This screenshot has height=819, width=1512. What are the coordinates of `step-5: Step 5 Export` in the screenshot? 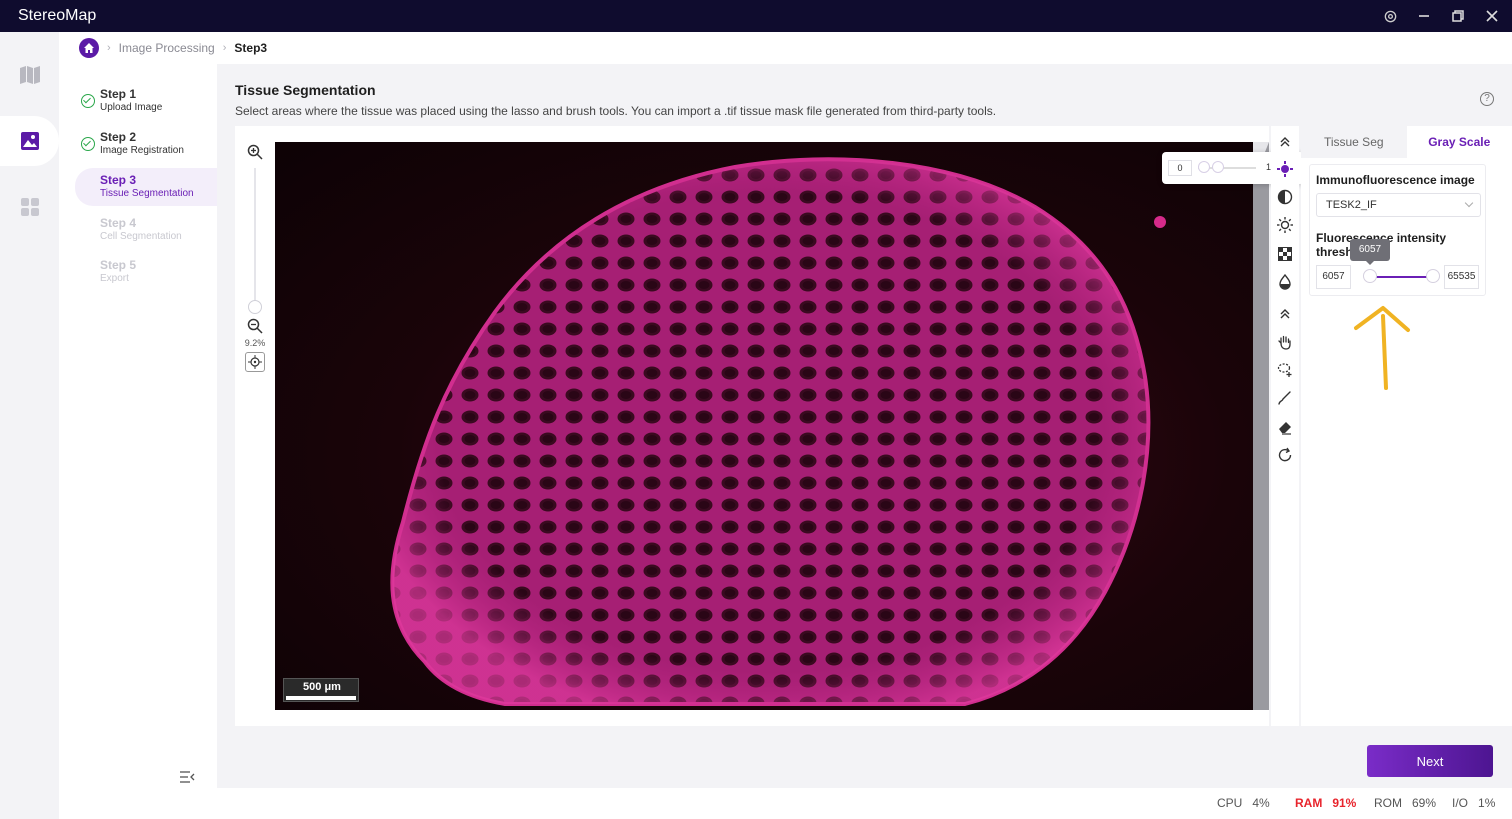 It's located at (146, 272).